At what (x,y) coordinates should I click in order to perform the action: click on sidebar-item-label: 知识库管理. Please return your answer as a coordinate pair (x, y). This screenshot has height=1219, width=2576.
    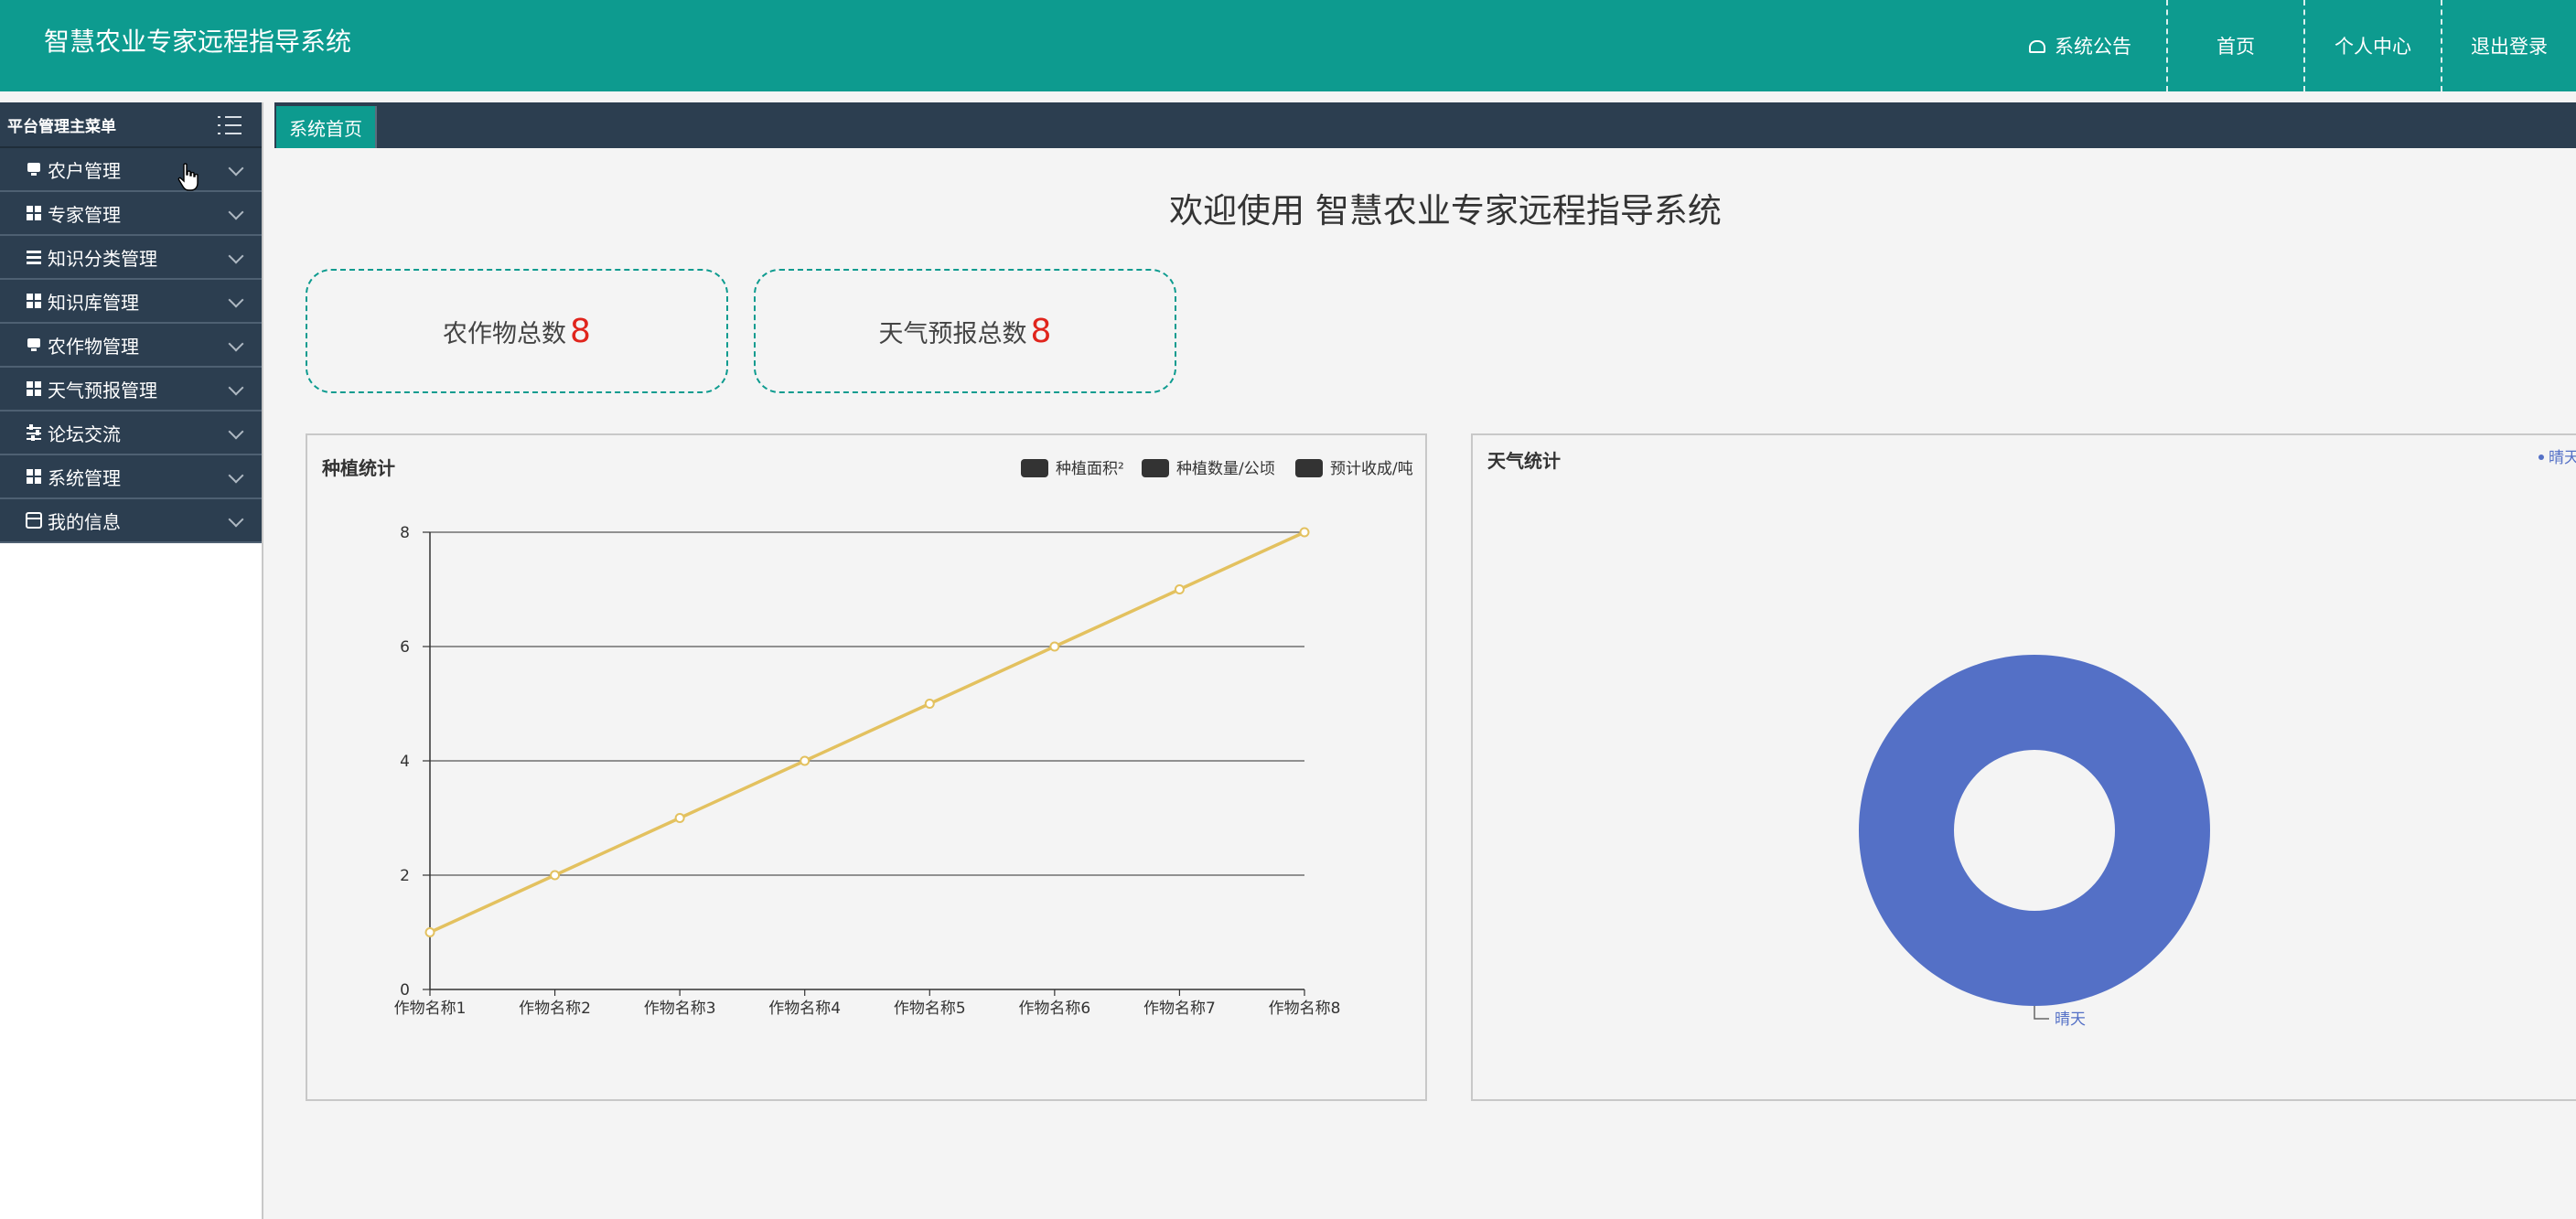
    Looking at the image, I should click on (93, 302).